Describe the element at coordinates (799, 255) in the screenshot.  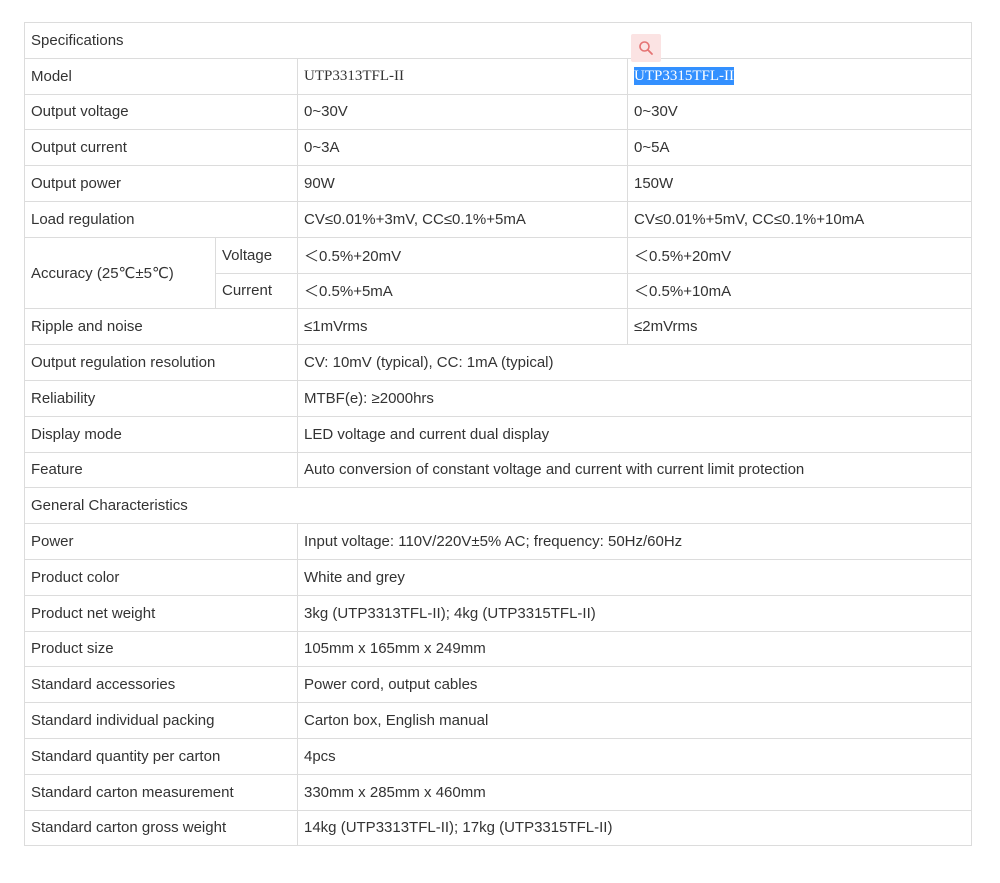
I see `value-b: ＜0.5%+20mV` at that location.